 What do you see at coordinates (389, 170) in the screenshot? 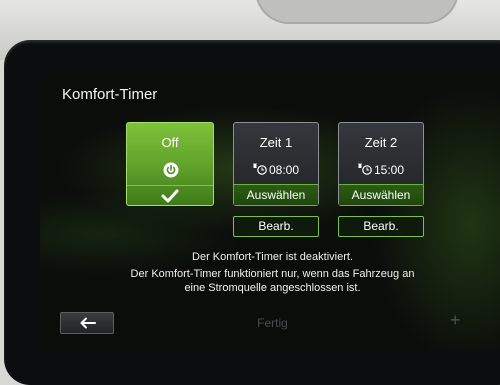
I see `timer-time: 15:00` at bounding box center [389, 170].